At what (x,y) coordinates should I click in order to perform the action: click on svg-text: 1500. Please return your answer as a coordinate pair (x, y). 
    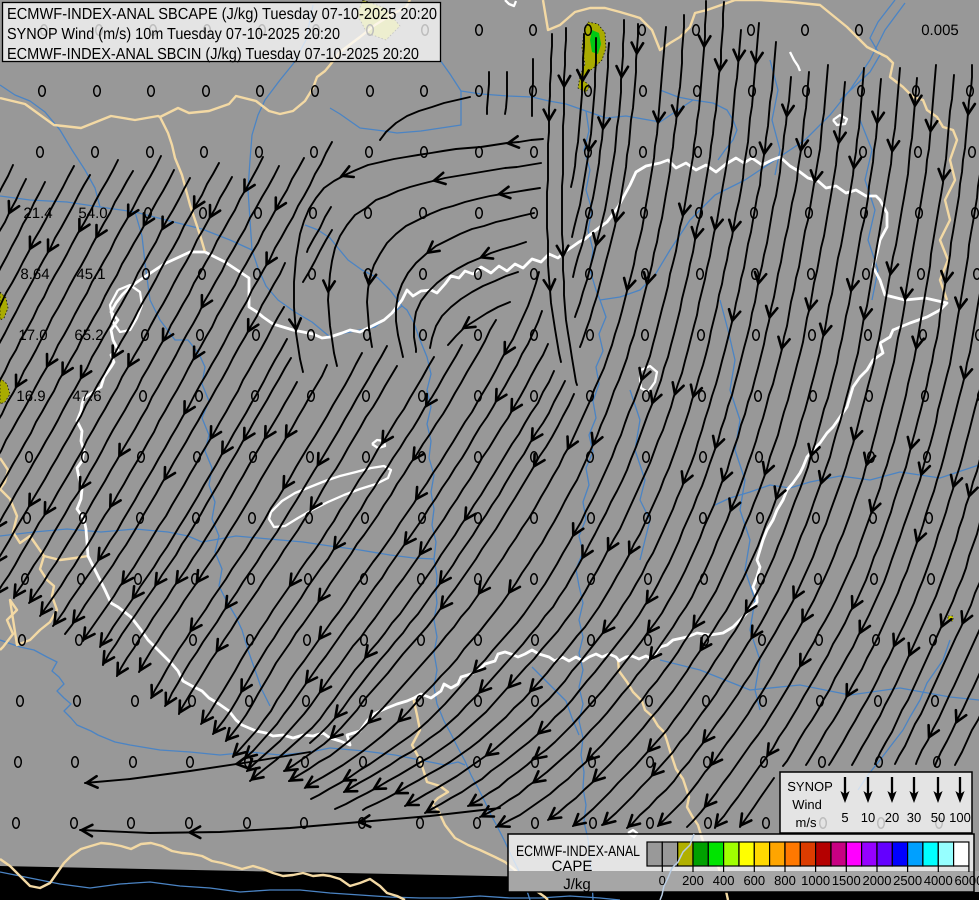
    Looking at the image, I should click on (846, 880).